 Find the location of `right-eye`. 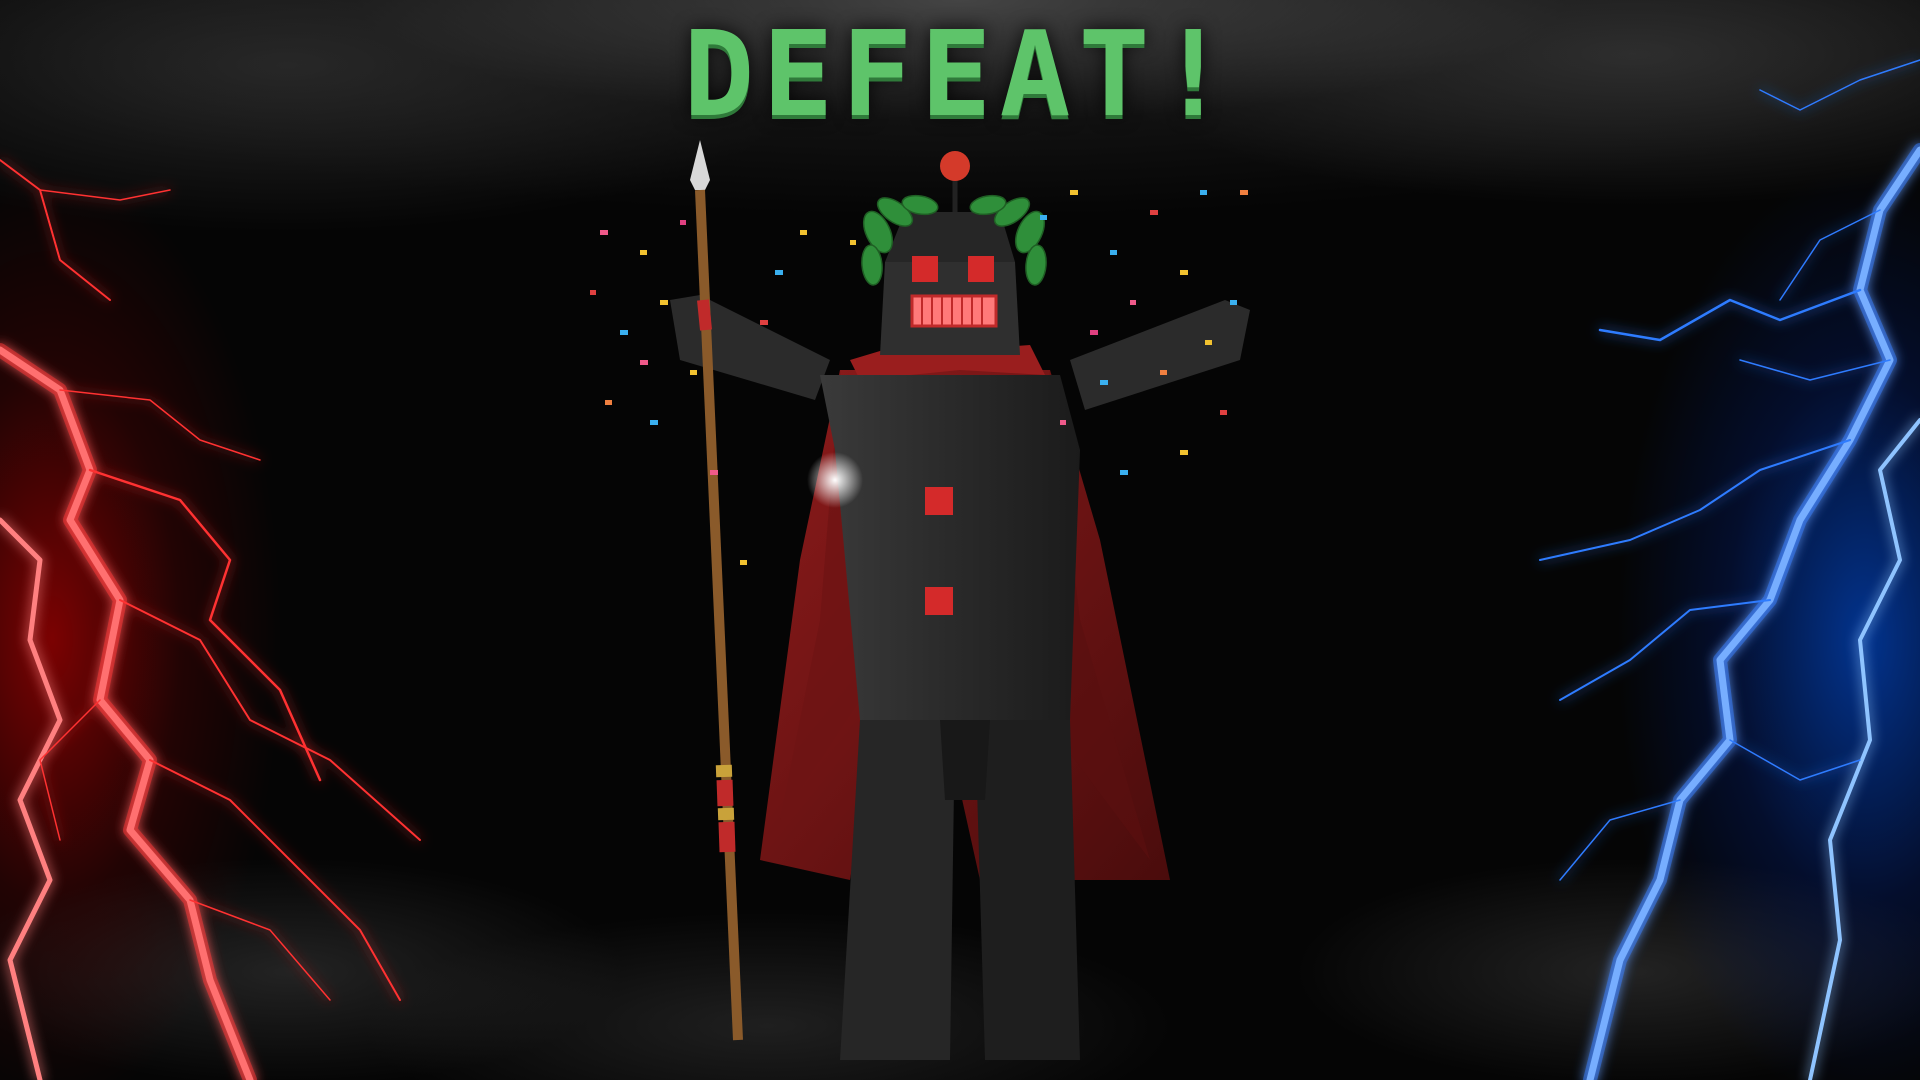

right-eye is located at coordinates (981, 269).